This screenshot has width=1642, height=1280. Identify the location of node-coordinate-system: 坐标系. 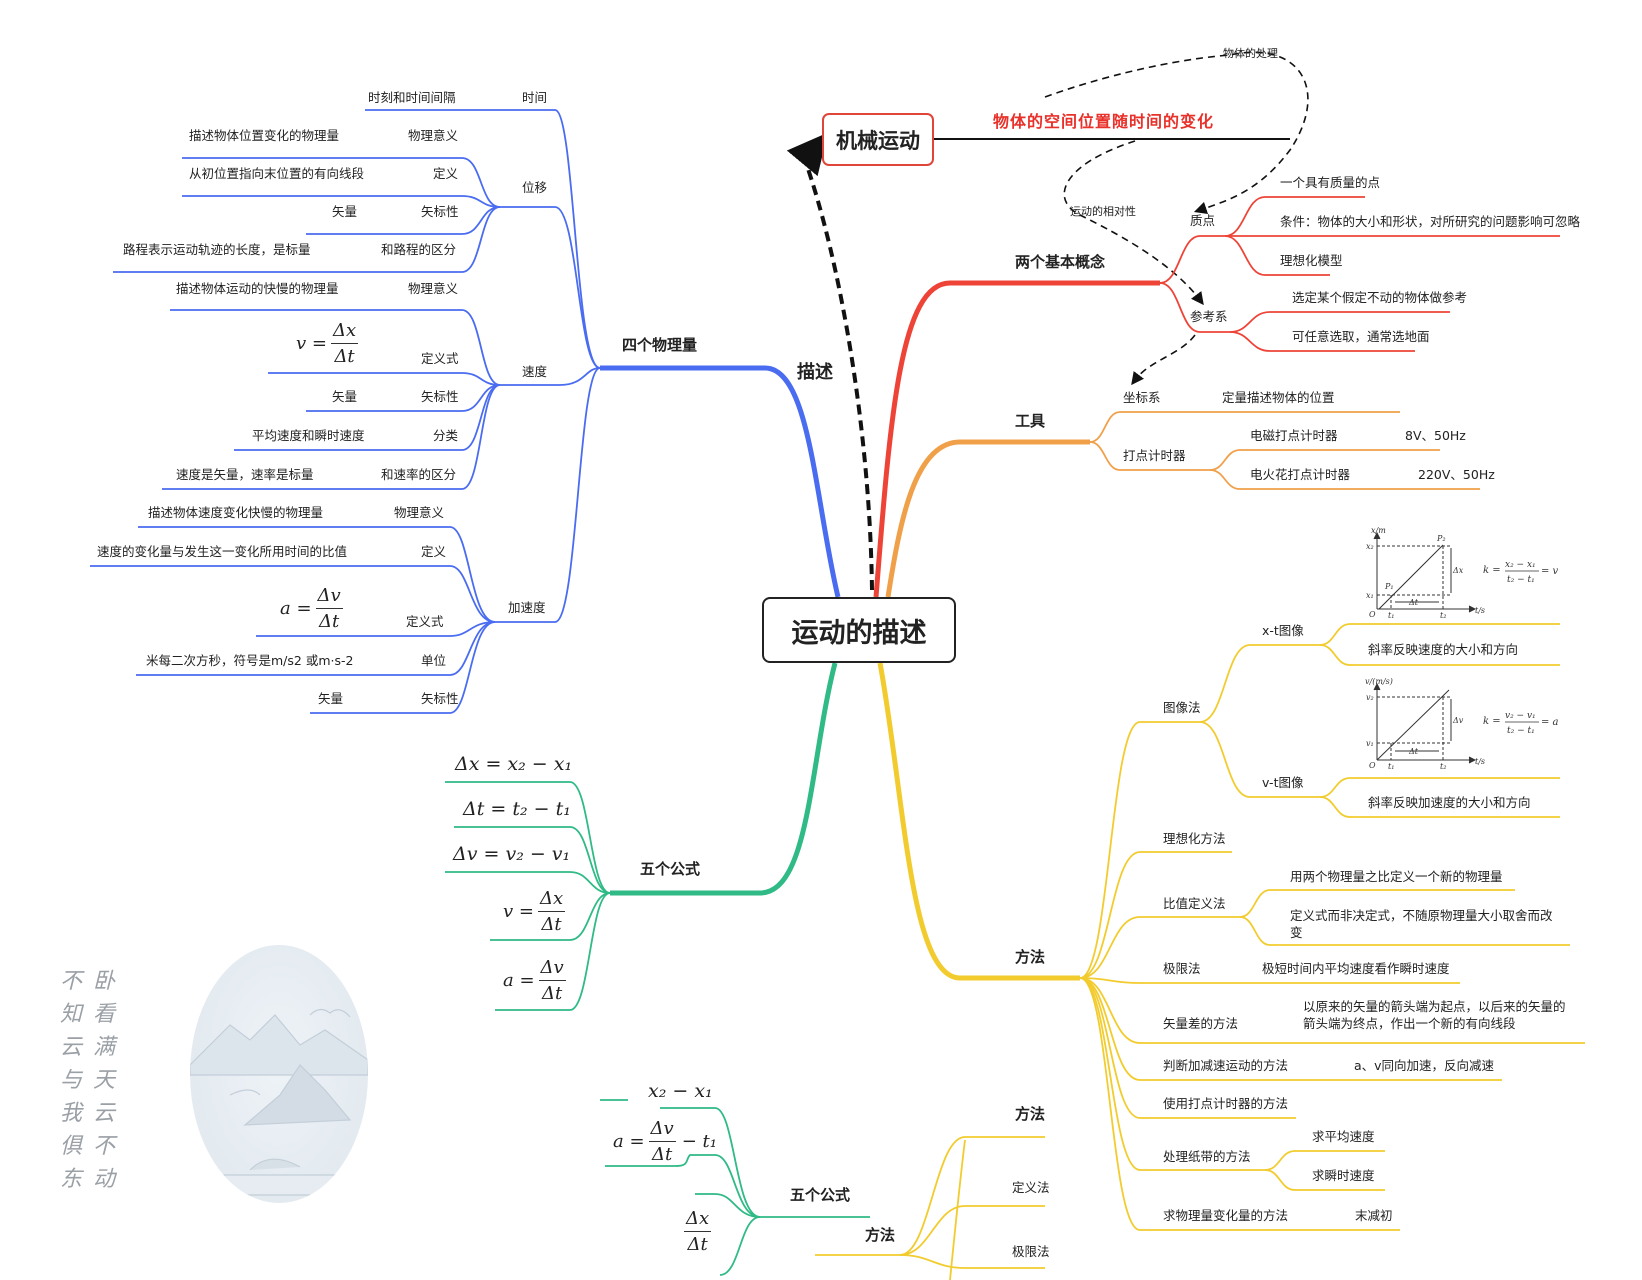
(1142, 398).